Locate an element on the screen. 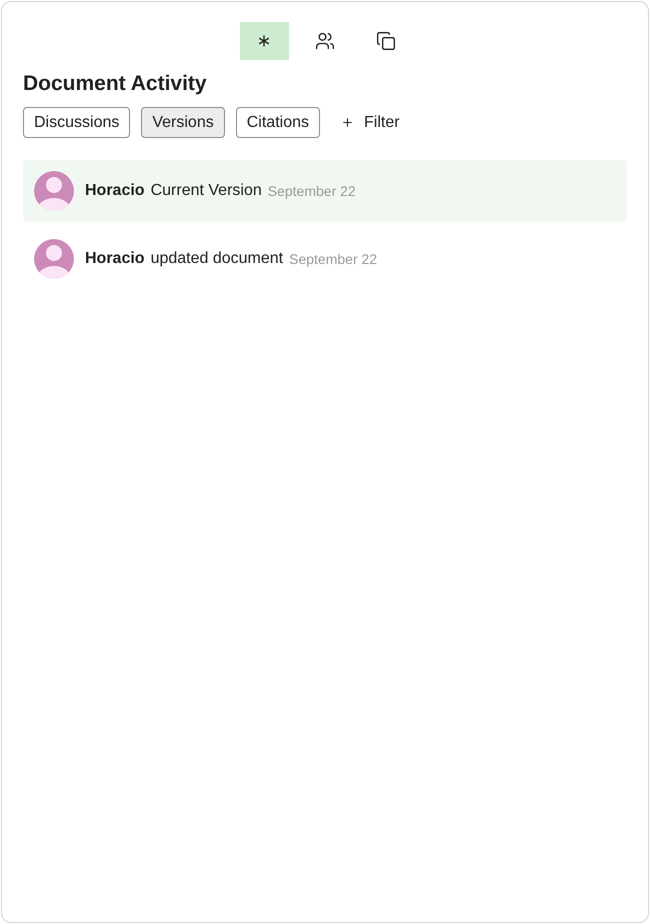  panel-title: Document Activity is located at coordinates (115, 84).